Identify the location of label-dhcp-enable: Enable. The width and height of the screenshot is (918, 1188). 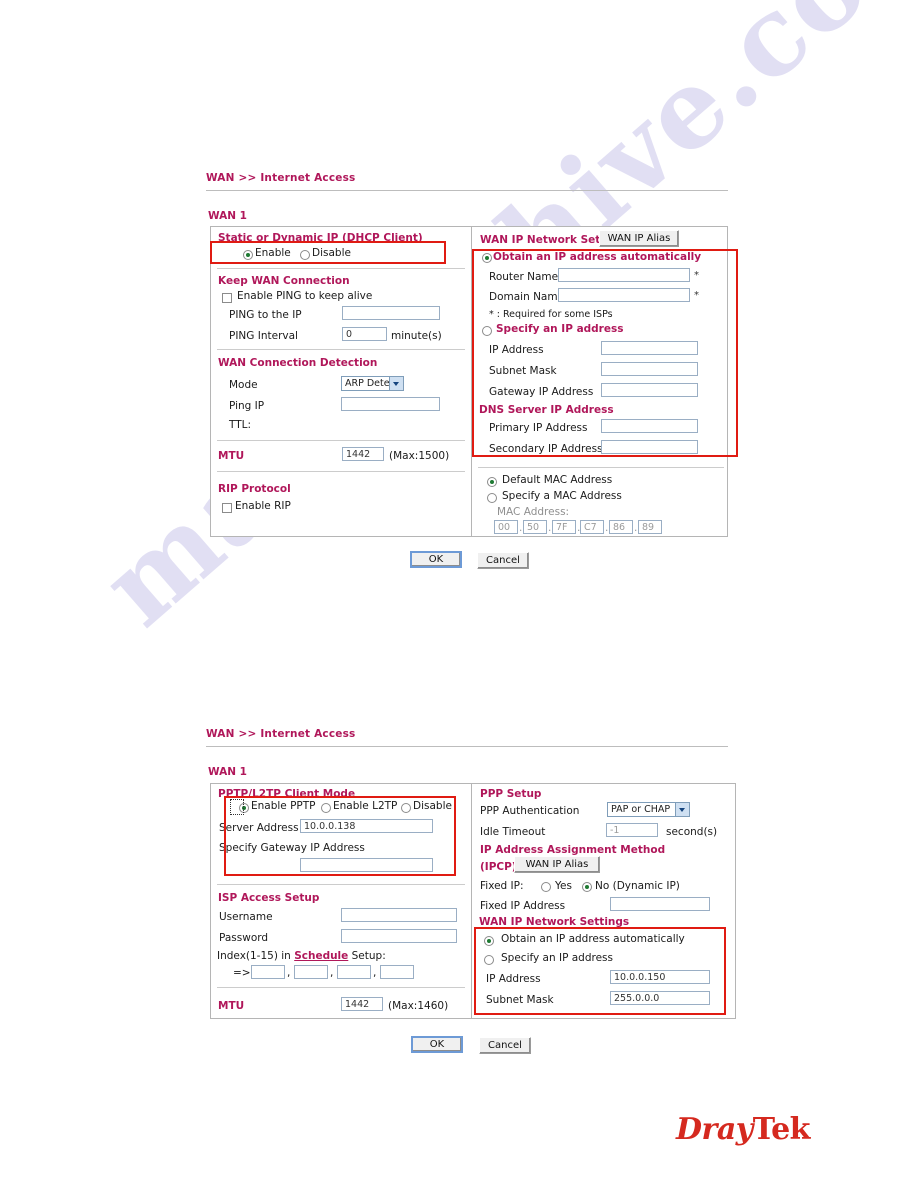
(273, 253).